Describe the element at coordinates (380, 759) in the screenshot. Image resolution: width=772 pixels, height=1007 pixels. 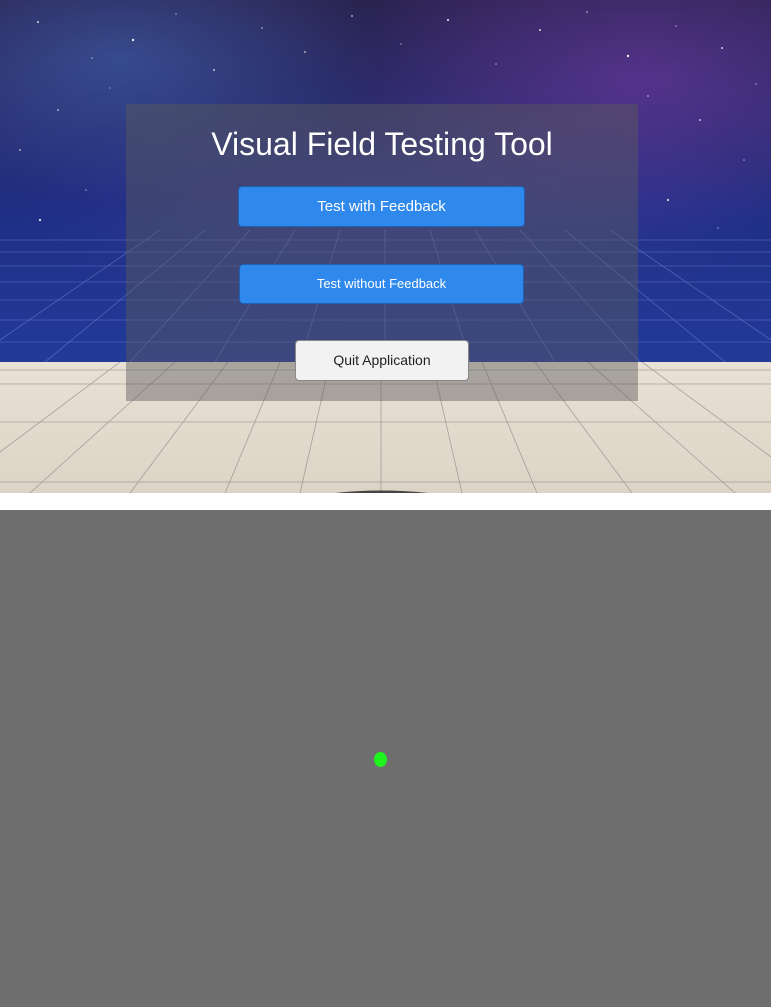
I see `fixation-dot-icon` at that location.